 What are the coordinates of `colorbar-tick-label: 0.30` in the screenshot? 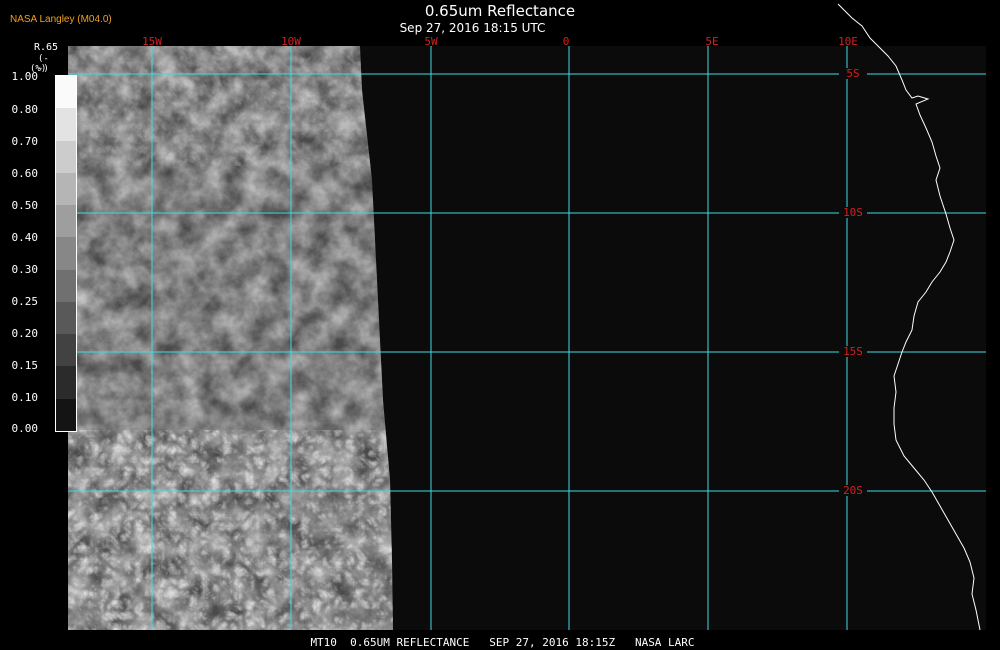 It's located at (25, 269).